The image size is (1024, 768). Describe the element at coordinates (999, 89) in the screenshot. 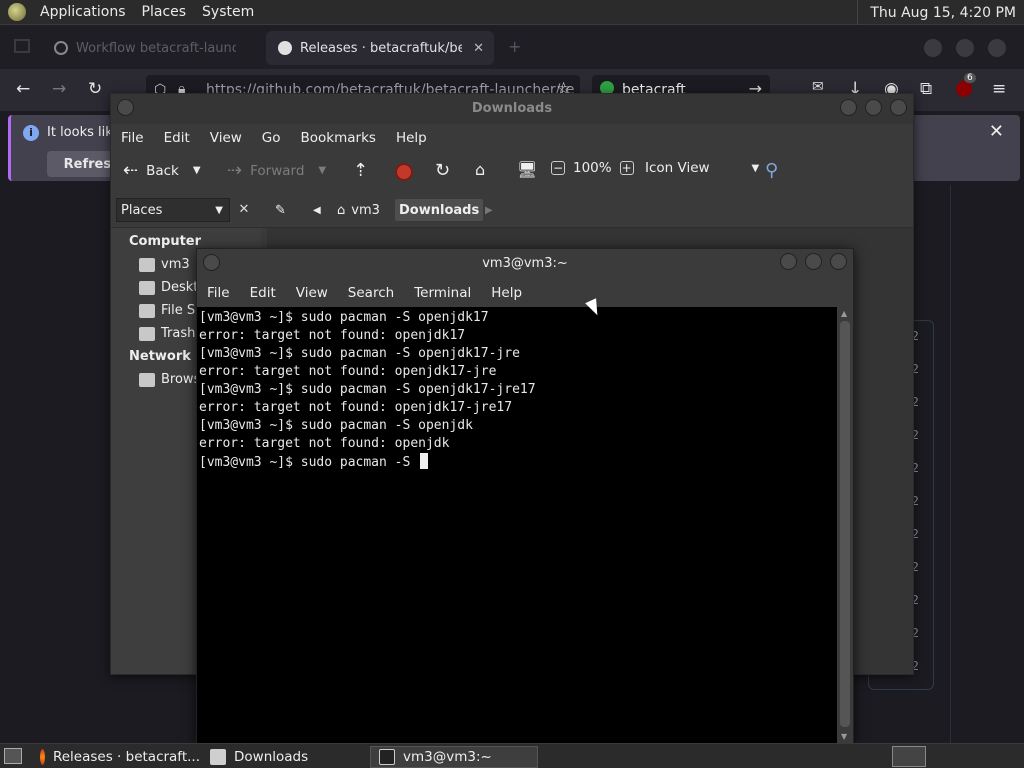

I see `hamburger-menu-icon: ≡` at that location.